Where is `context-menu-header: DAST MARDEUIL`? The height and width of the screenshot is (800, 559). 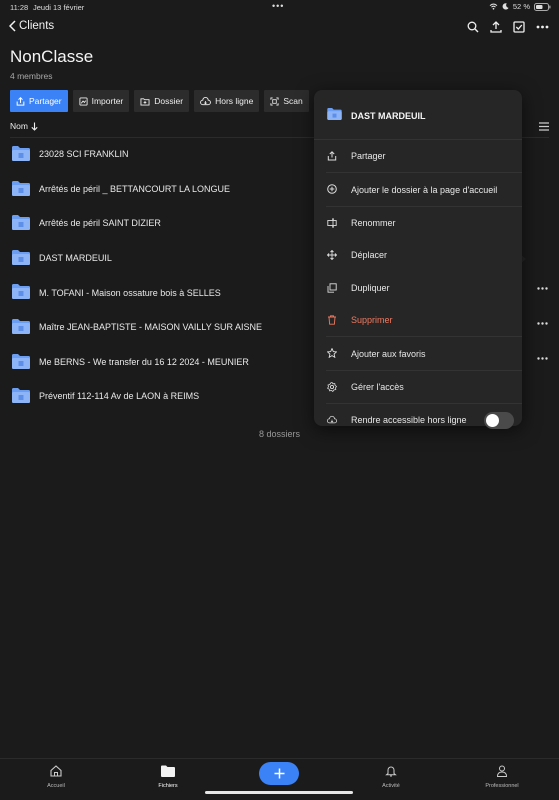 context-menu-header: DAST MARDEUIL is located at coordinates (418, 115).